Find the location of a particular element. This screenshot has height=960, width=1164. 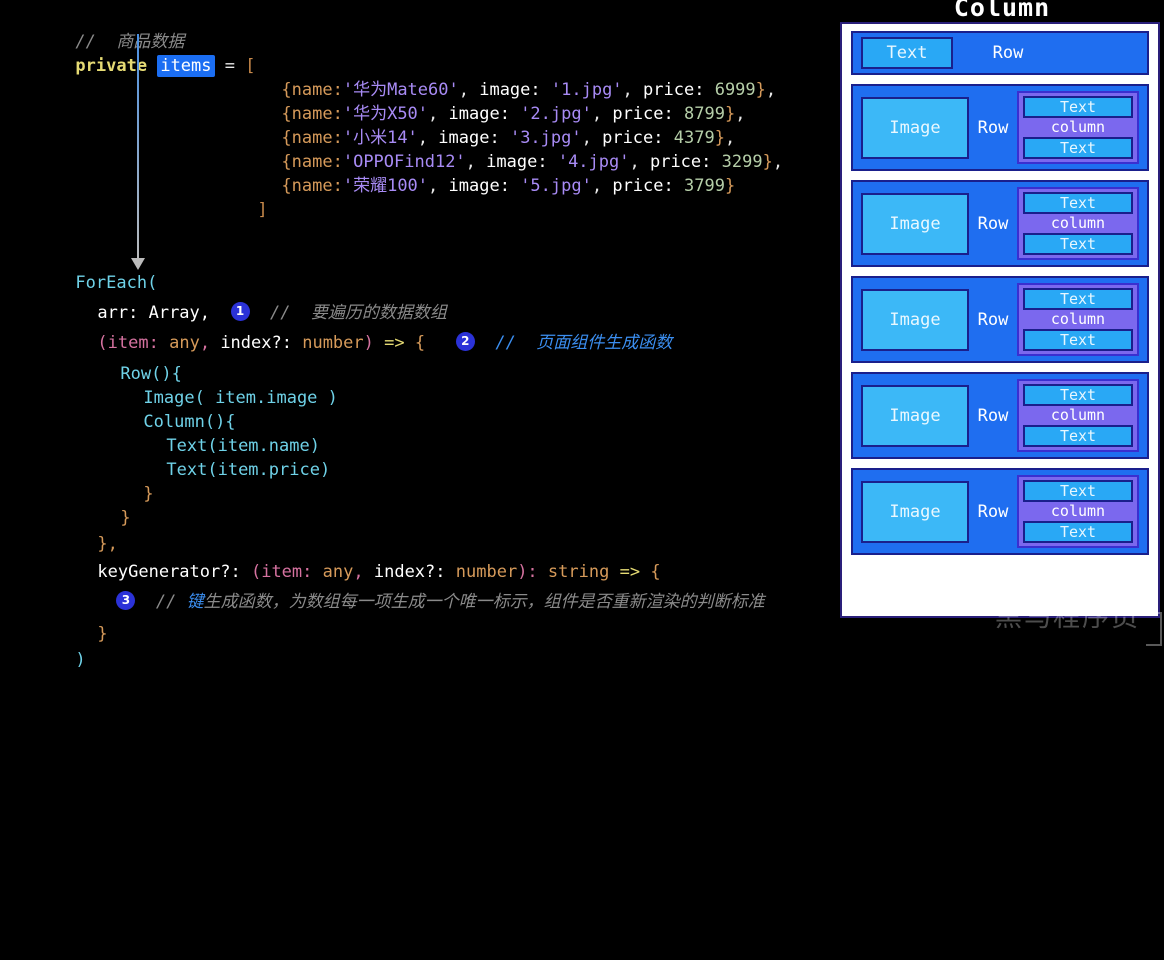

watermark: 黑马程序员 is located at coordinates (1067, 617).